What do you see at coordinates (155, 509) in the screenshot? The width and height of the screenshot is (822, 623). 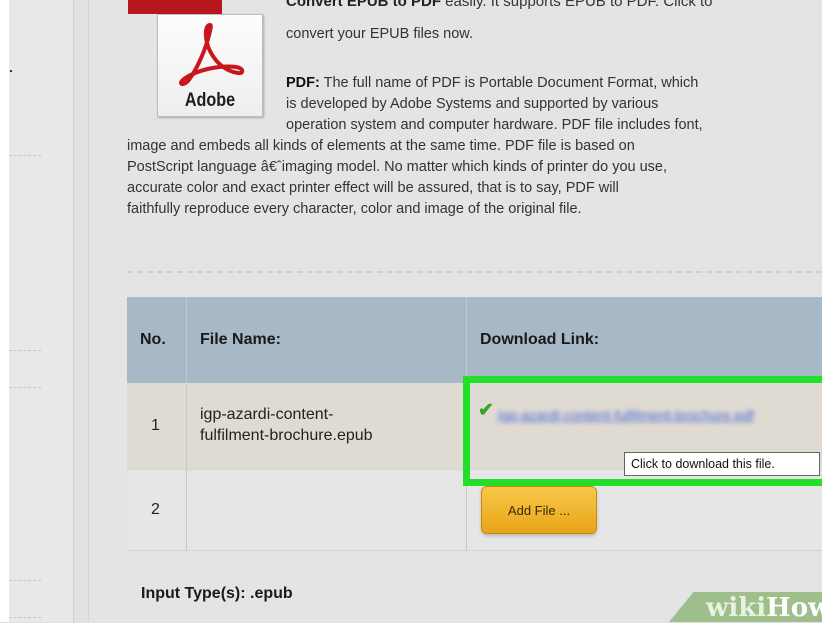 I see `row2-number: 2` at bounding box center [155, 509].